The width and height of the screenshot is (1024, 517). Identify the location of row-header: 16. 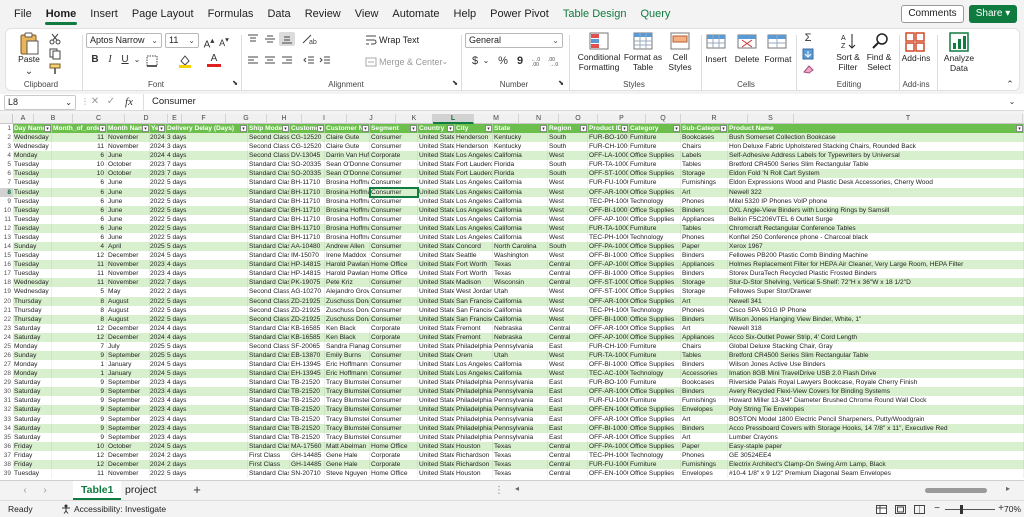
(6, 264).